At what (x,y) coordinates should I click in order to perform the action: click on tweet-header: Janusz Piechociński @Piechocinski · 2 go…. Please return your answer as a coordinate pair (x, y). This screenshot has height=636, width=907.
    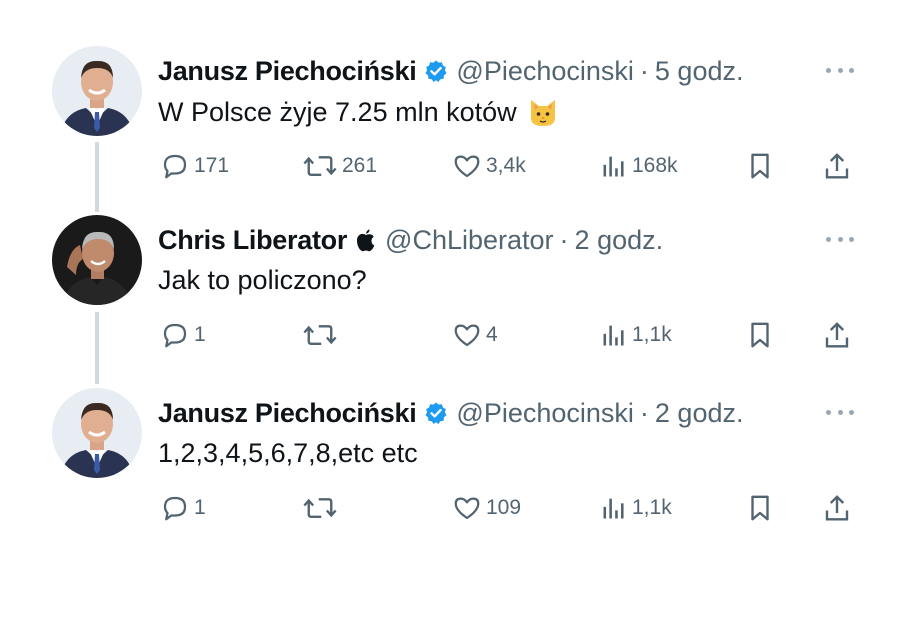
    Looking at the image, I should click on (450, 413).